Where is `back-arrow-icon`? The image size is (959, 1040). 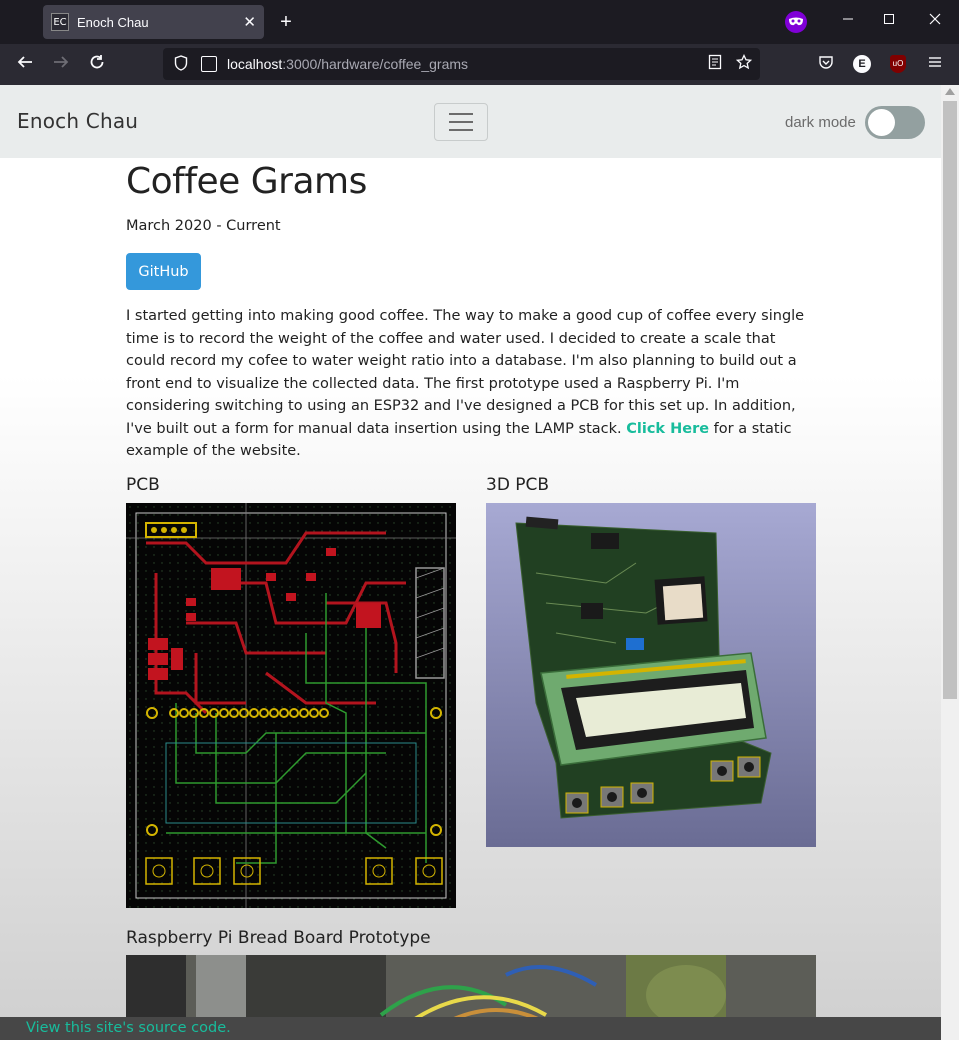
back-arrow-icon is located at coordinates (25, 65).